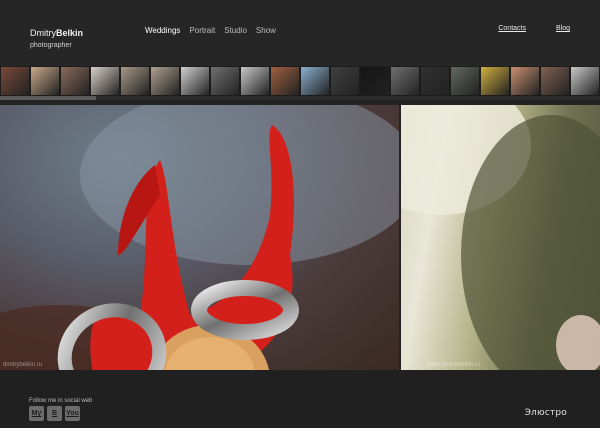 This screenshot has width=600, height=428. Describe the element at coordinates (72, 413) in the screenshot. I see `youtube-icon: You` at that location.